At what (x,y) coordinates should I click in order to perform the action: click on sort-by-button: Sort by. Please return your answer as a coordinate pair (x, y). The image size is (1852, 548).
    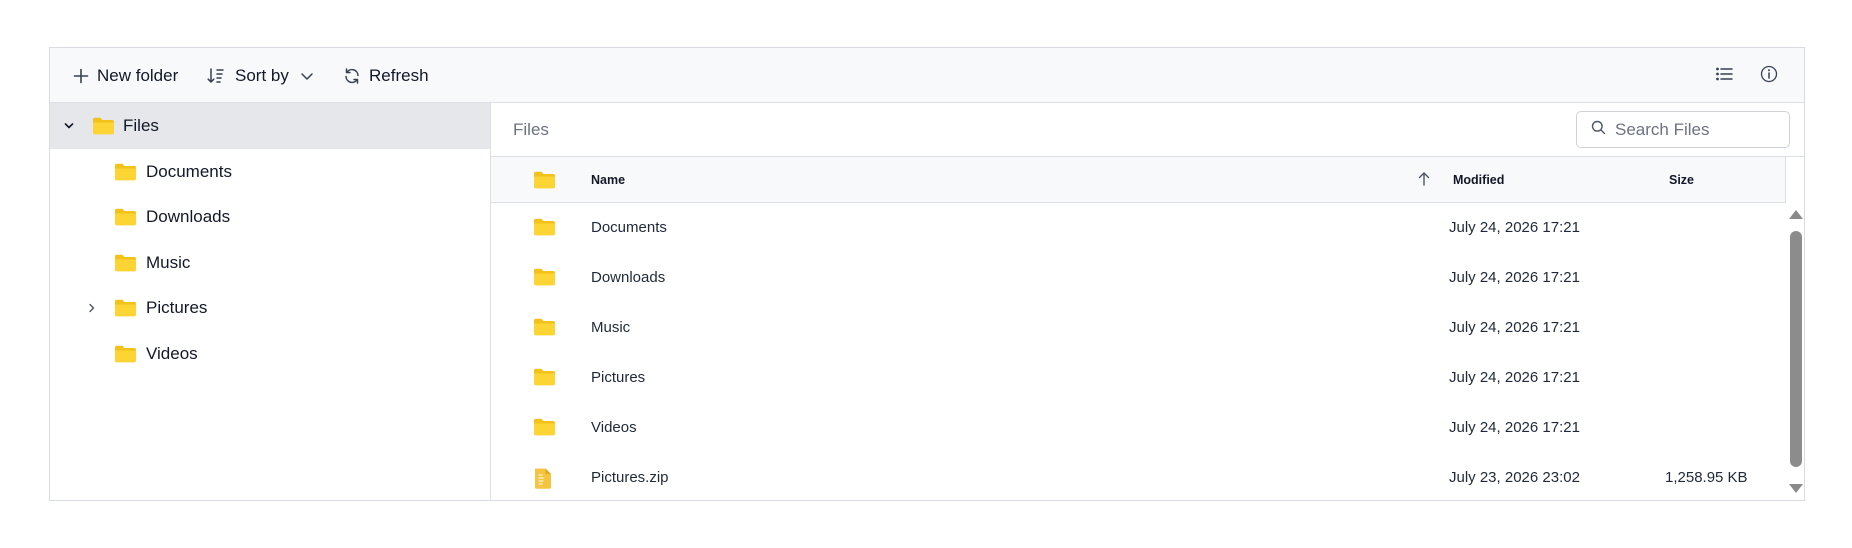
    Looking at the image, I should click on (260, 75).